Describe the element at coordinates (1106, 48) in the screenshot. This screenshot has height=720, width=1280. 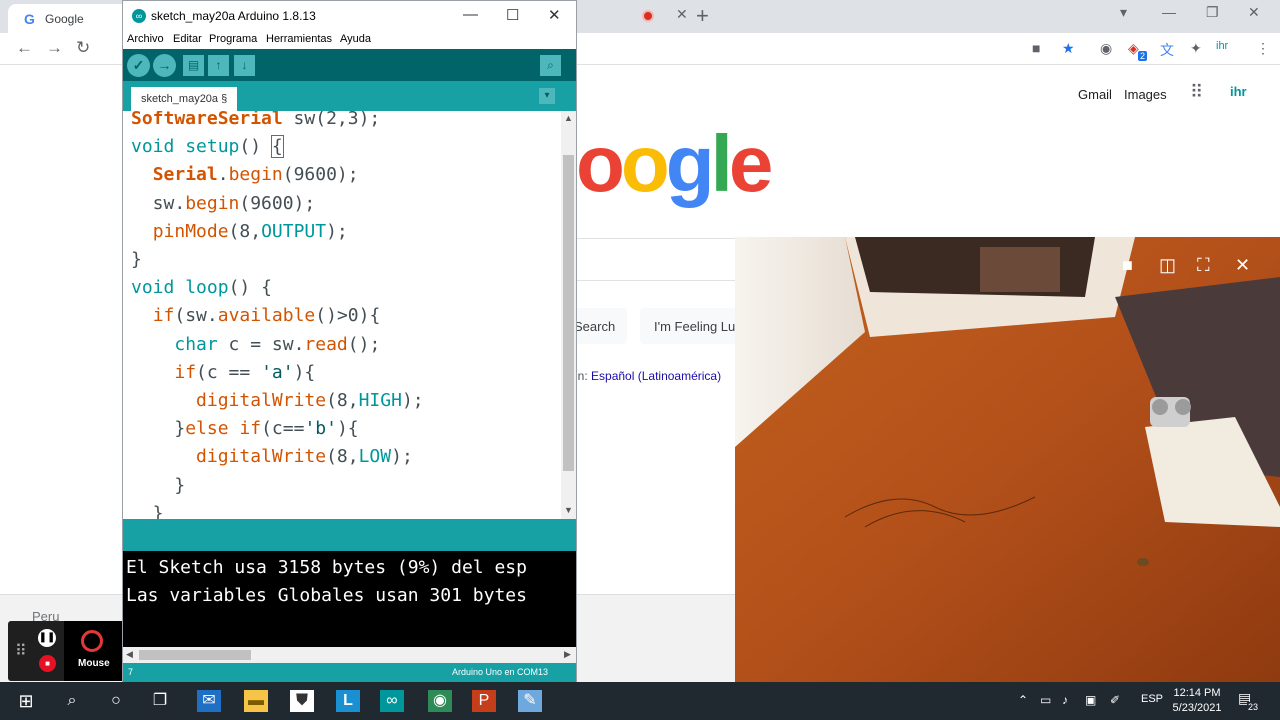
I see `extension-circle-icon: ◉` at that location.